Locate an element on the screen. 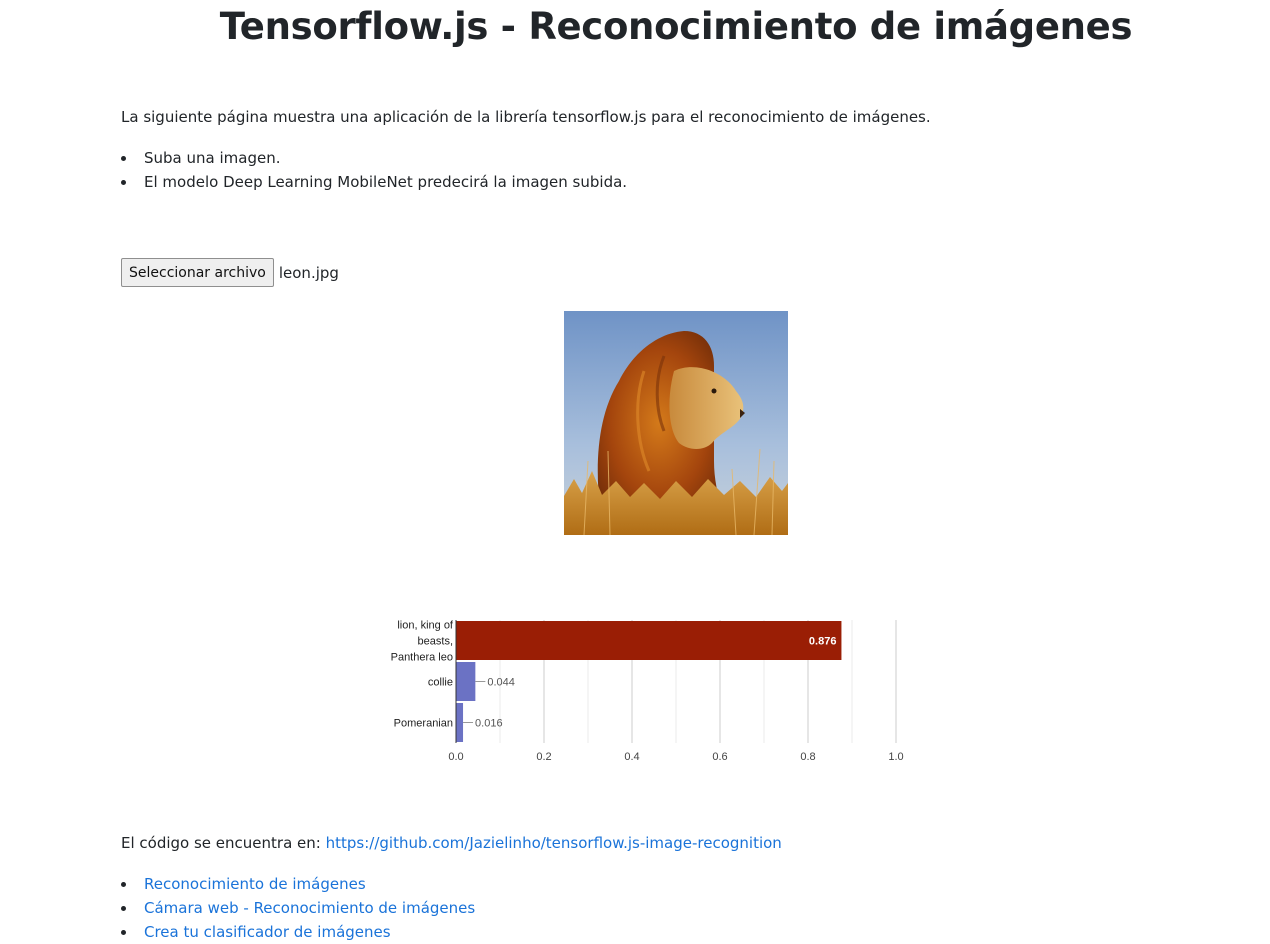 The image size is (1270, 944). list-item: Suba una imagen. is located at coordinates (374, 158).